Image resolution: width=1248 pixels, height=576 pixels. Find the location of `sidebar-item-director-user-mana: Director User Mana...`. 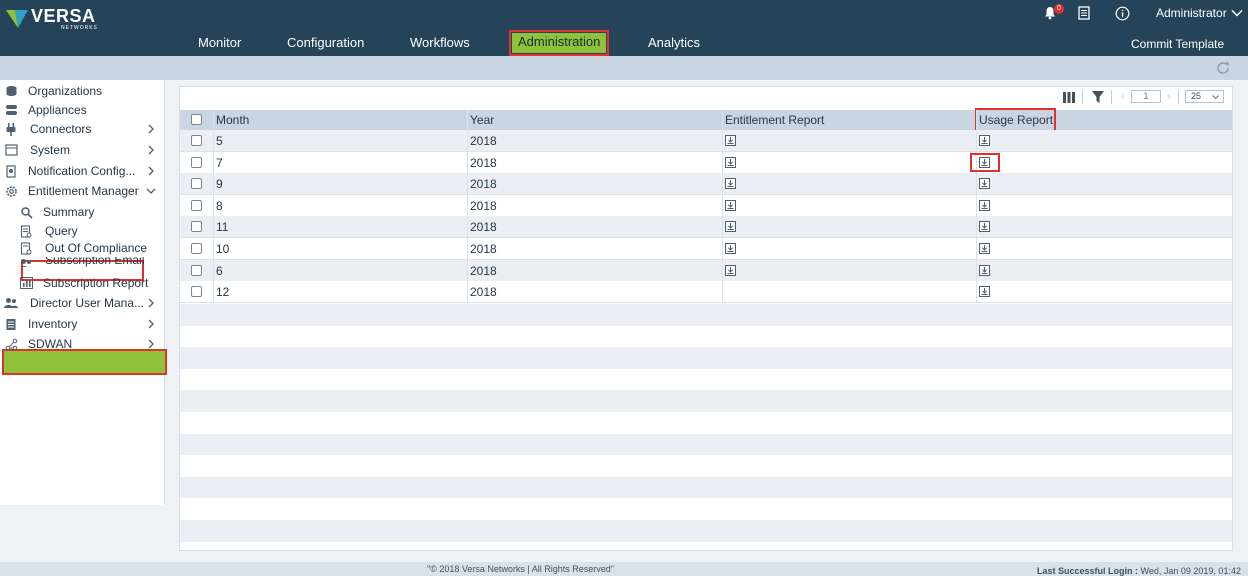

sidebar-item-director-user-mana: Director User Mana... is located at coordinates (82, 303).